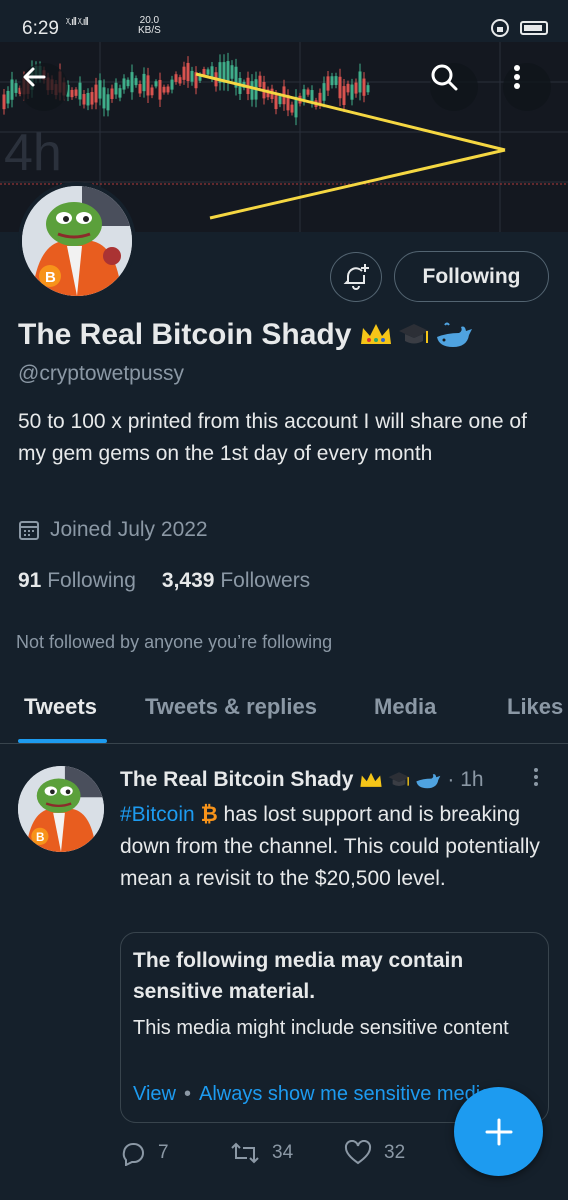  I want to click on retweet-action: 34, so click(261, 1153).